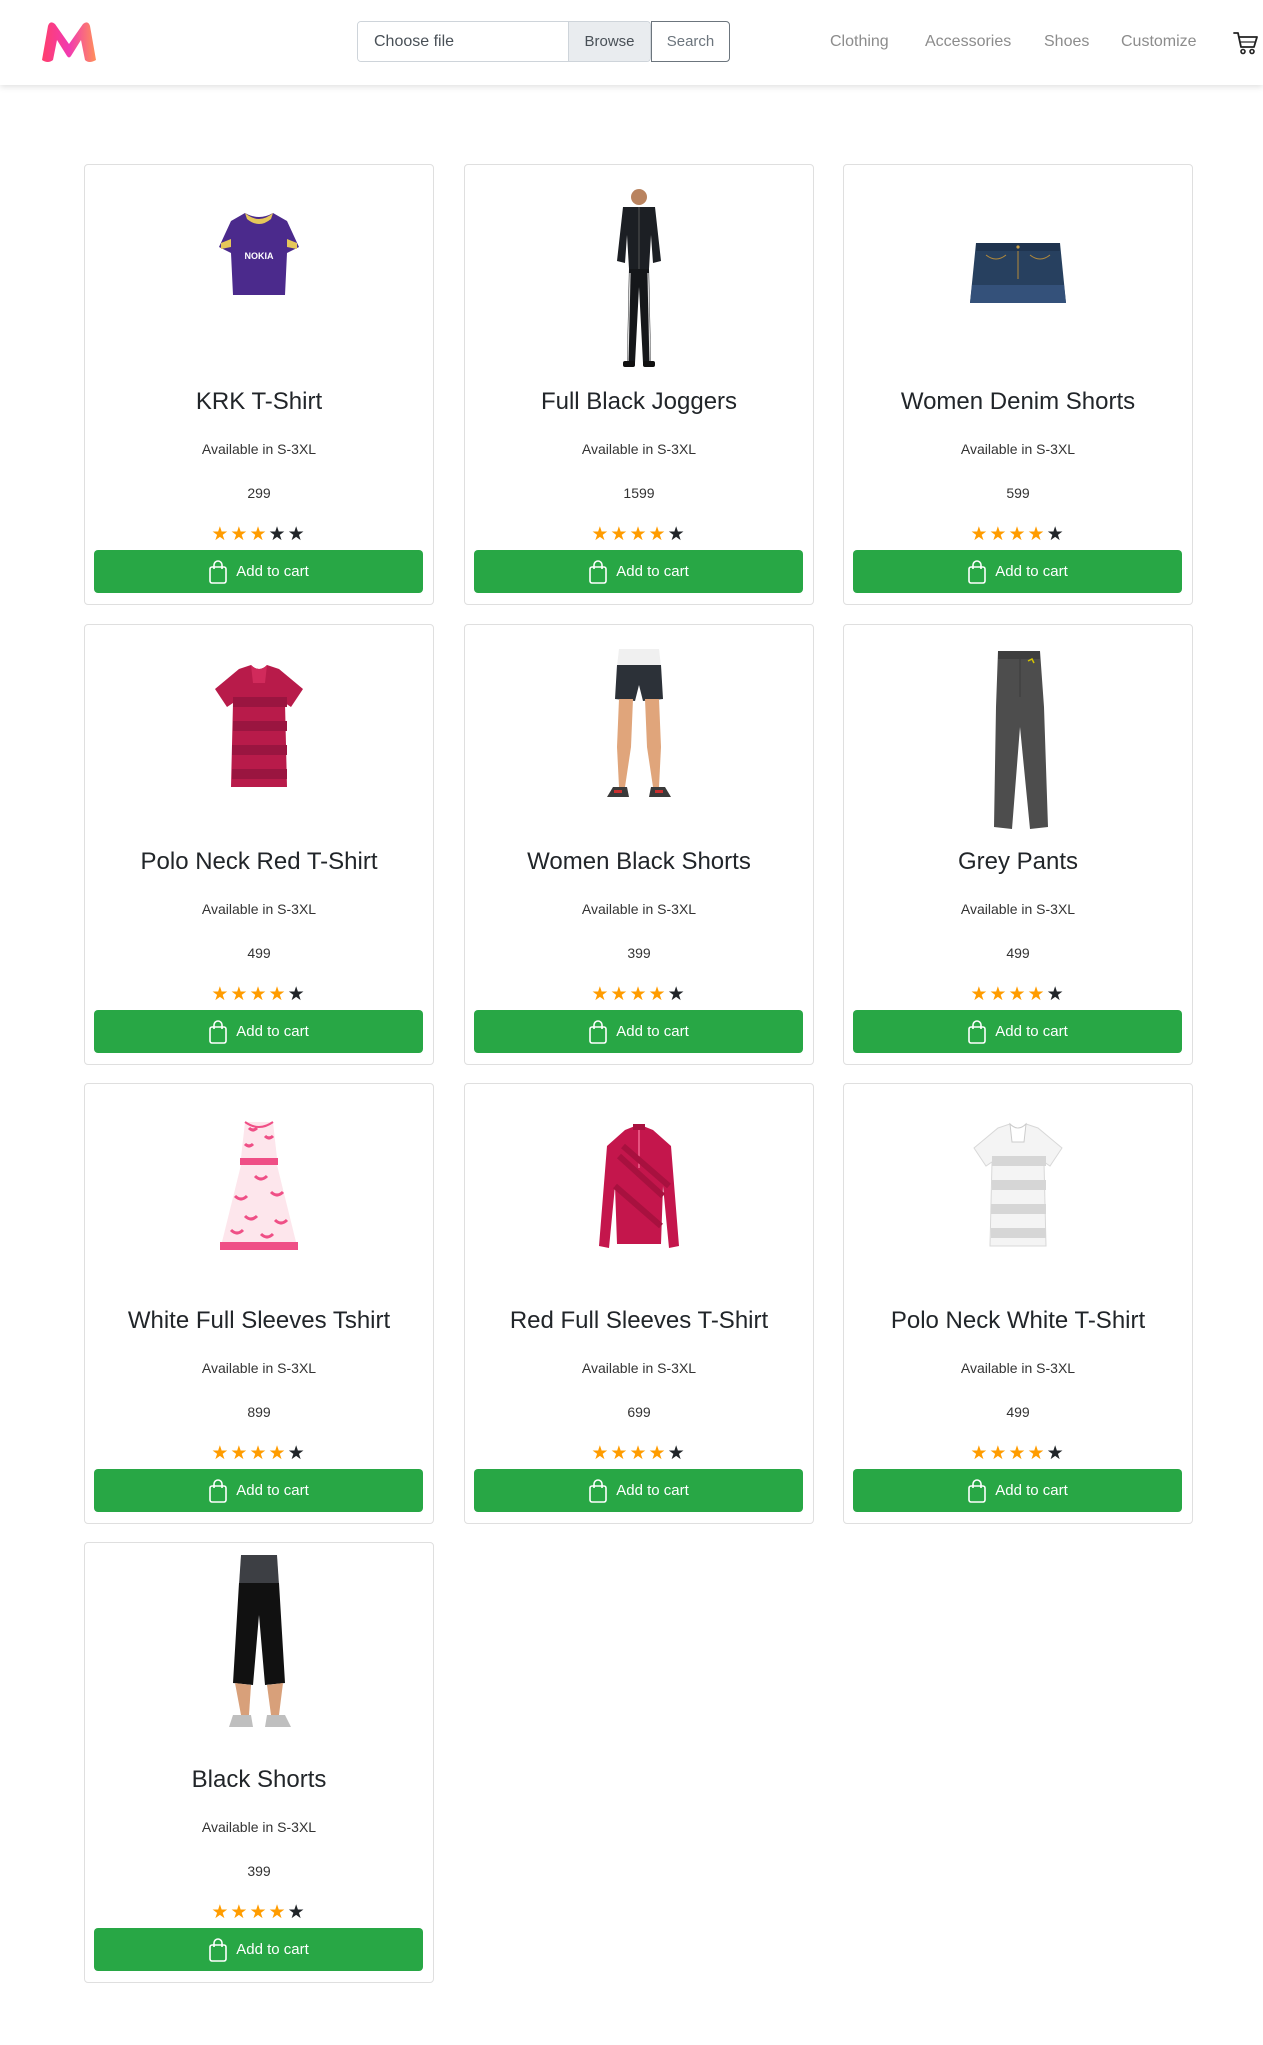 This screenshot has height=2045, width=1263. I want to click on nav-link-accessories: Accessories, so click(968, 42).